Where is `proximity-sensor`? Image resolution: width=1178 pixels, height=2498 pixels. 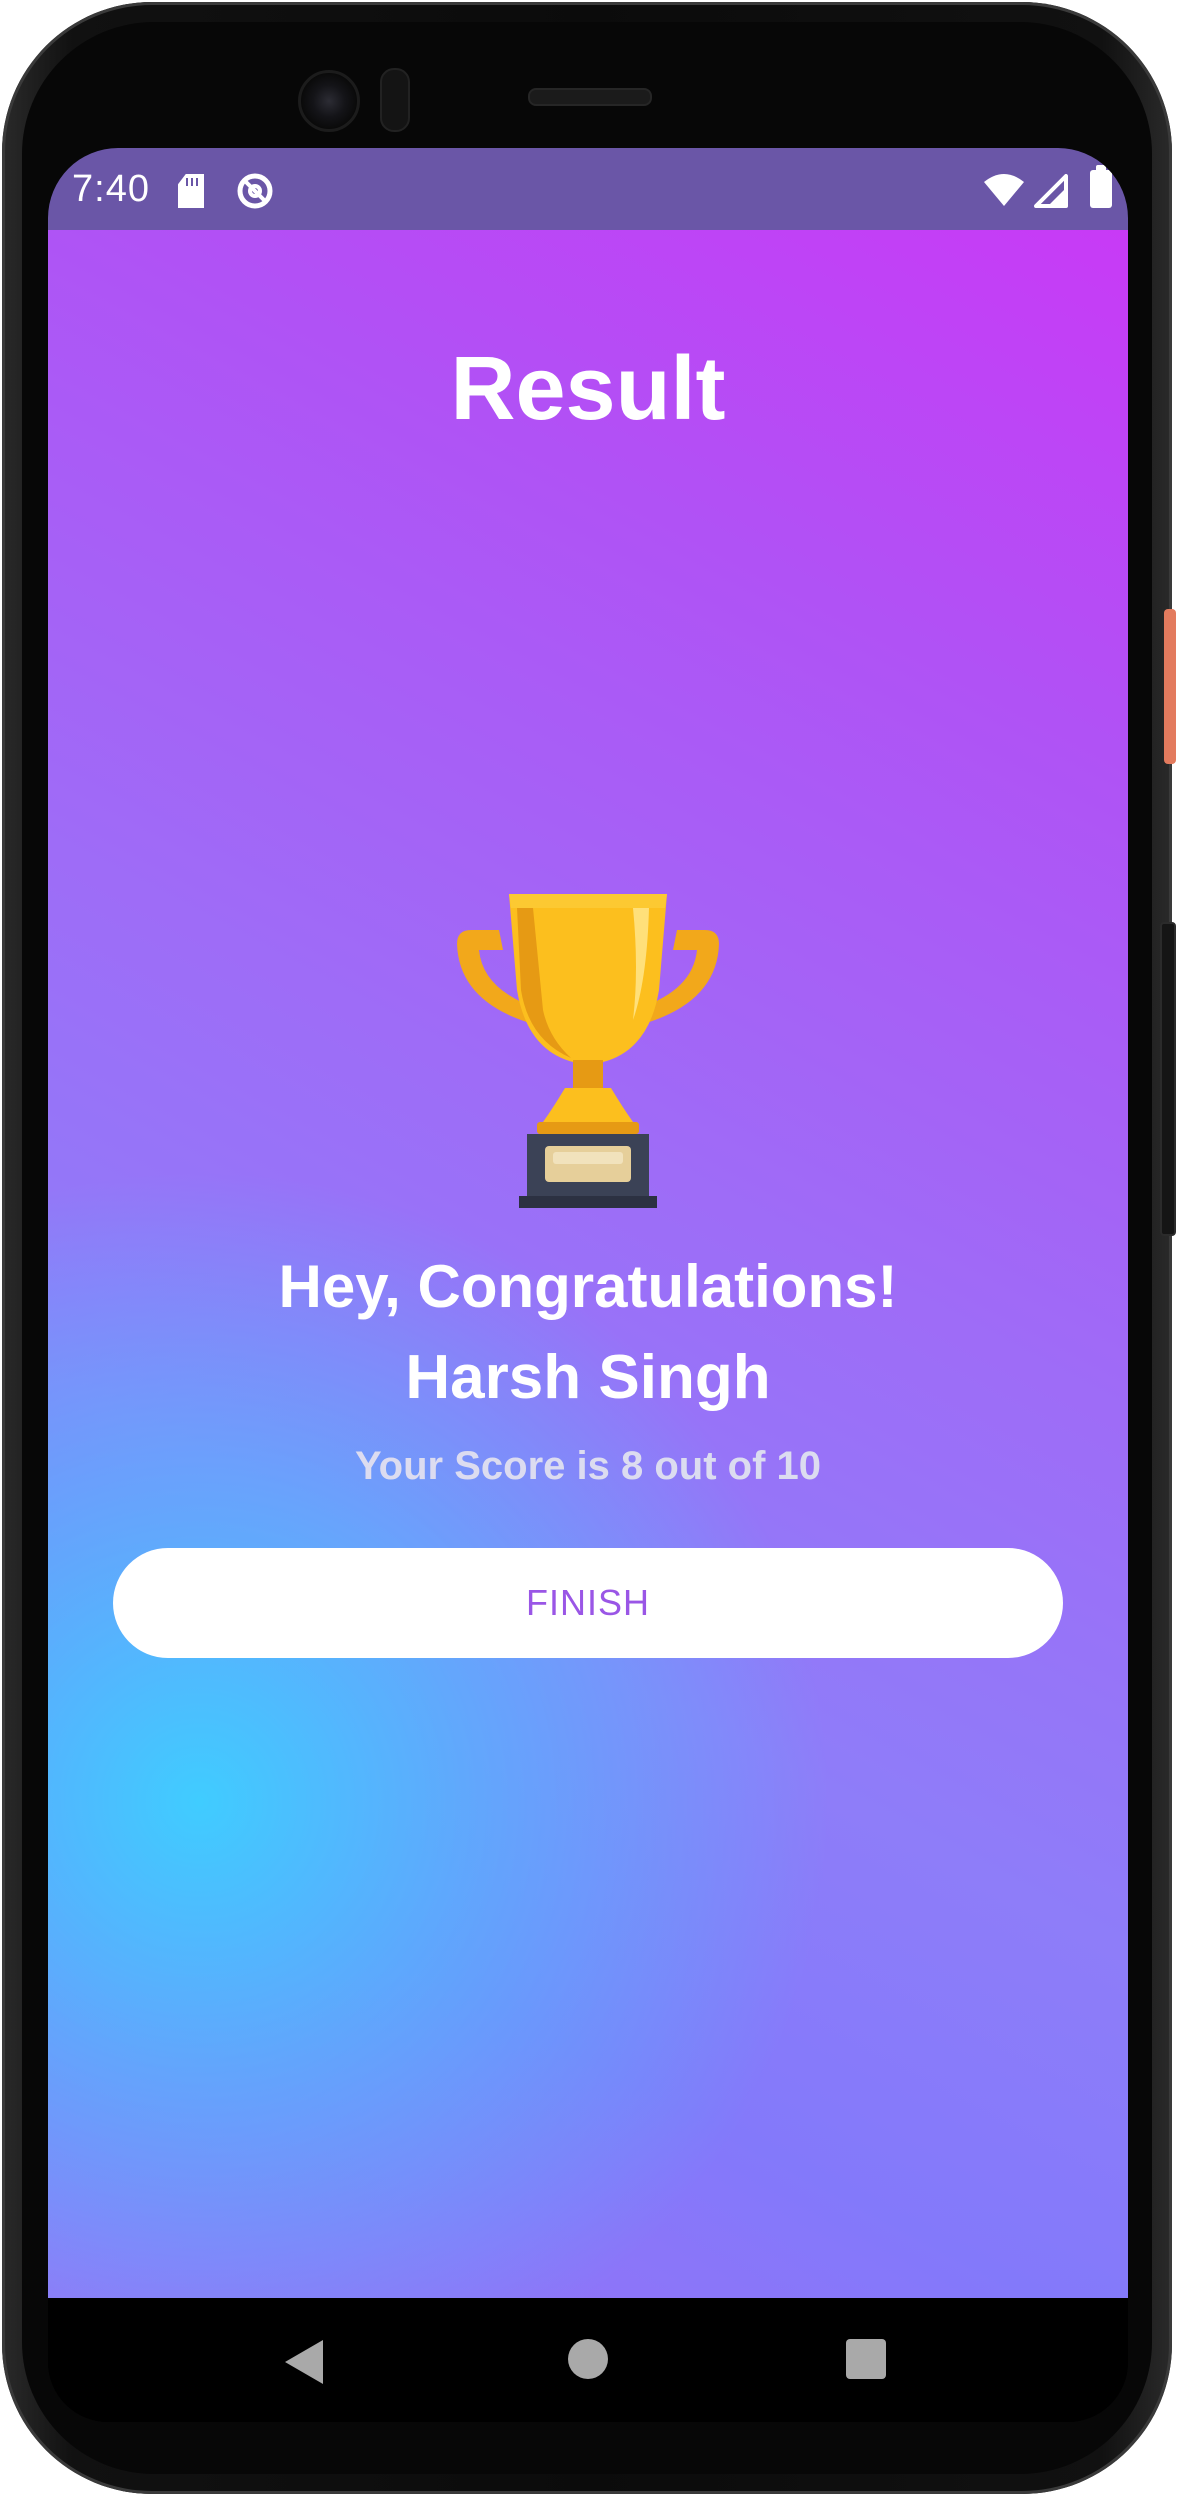
proximity-sensor is located at coordinates (395, 100).